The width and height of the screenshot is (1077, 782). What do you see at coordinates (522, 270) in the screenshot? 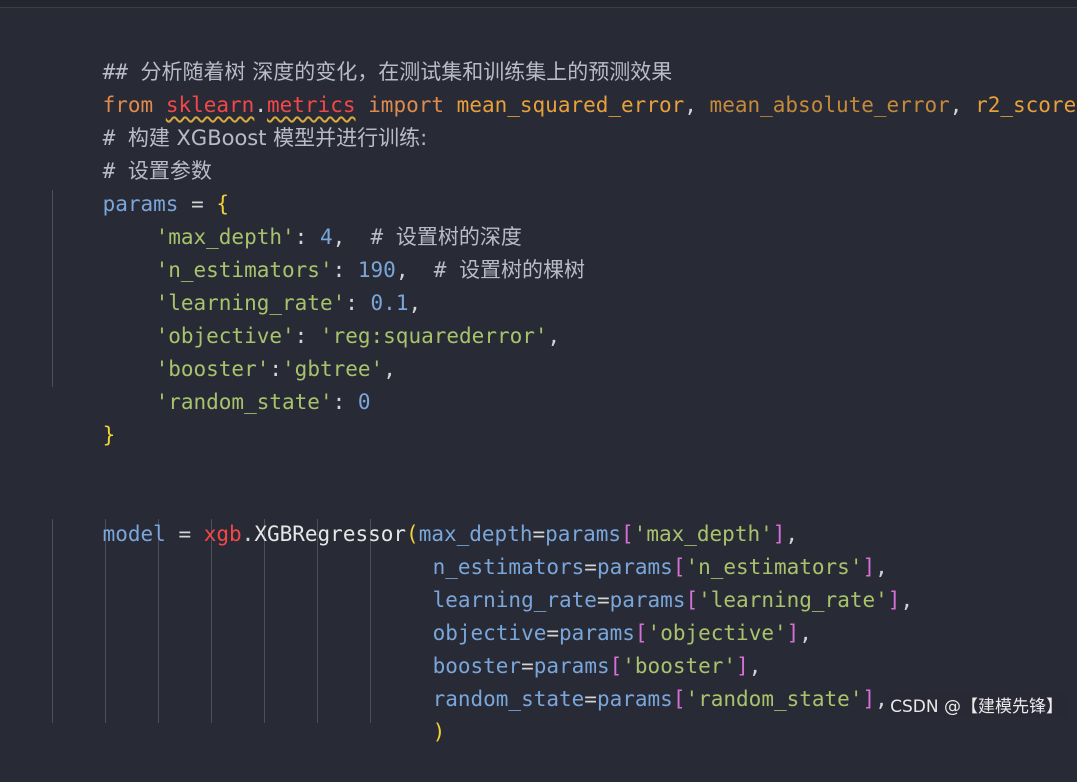
I see `comment-text: 设置树的棵树` at bounding box center [522, 270].